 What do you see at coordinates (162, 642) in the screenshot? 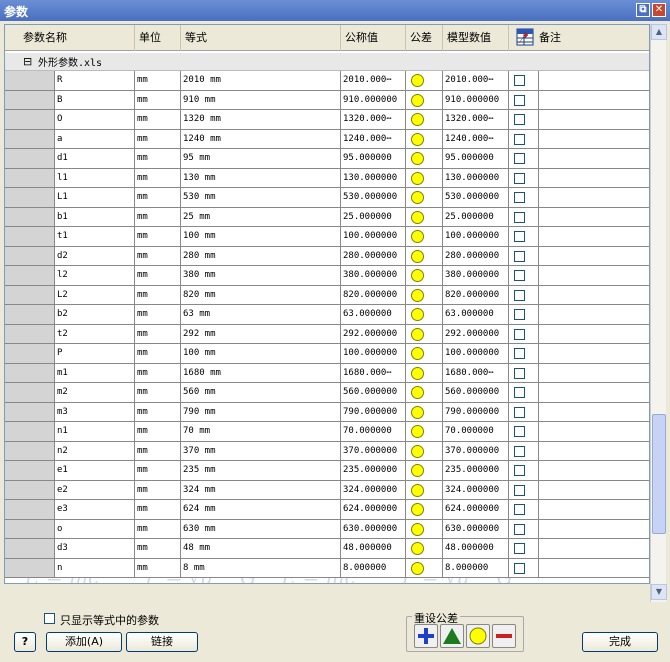
I see `link-button: 链接` at bounding box center [162, 642].